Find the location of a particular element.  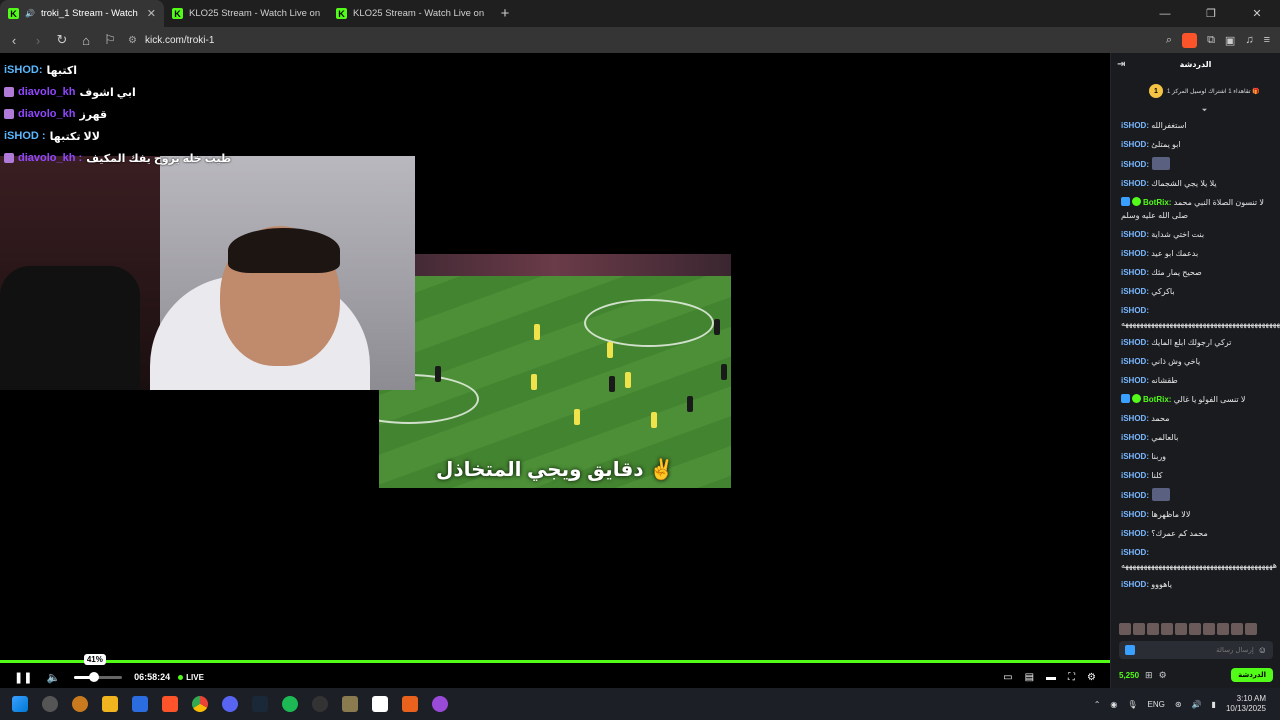

chrome-icon is located at coordinates (200, 704).